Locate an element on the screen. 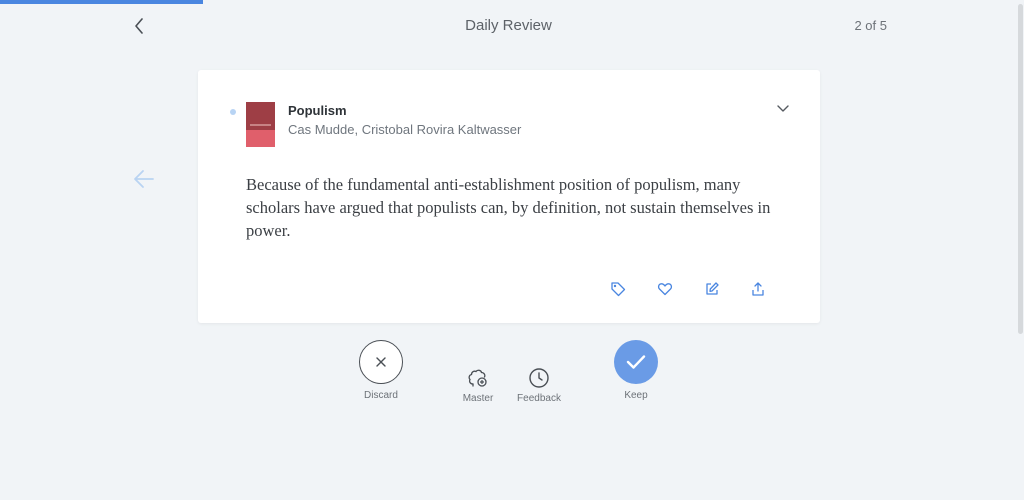 Image resolution: width=1024 pixels, height=500 pixels. discard-button: Discard is located at coordinates (381, 370).